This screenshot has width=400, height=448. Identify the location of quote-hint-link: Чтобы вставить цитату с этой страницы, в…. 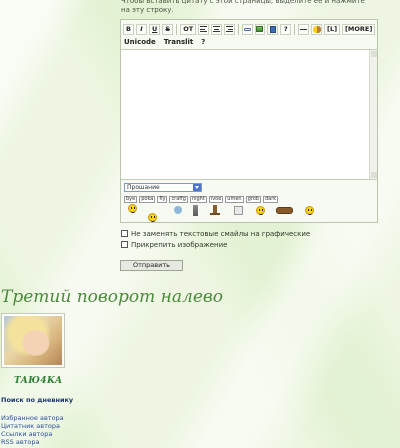
(247, 7).